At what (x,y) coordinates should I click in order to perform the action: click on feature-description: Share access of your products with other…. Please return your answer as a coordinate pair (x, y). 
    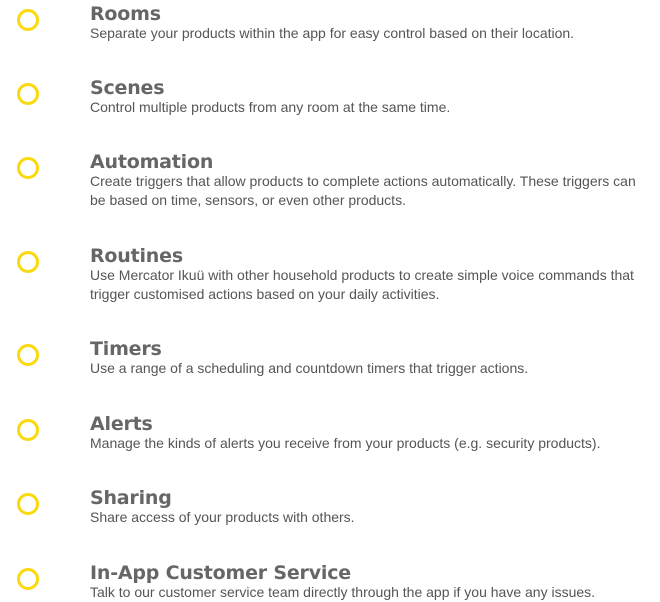
    Looking at the image, I should click on (222, 517).